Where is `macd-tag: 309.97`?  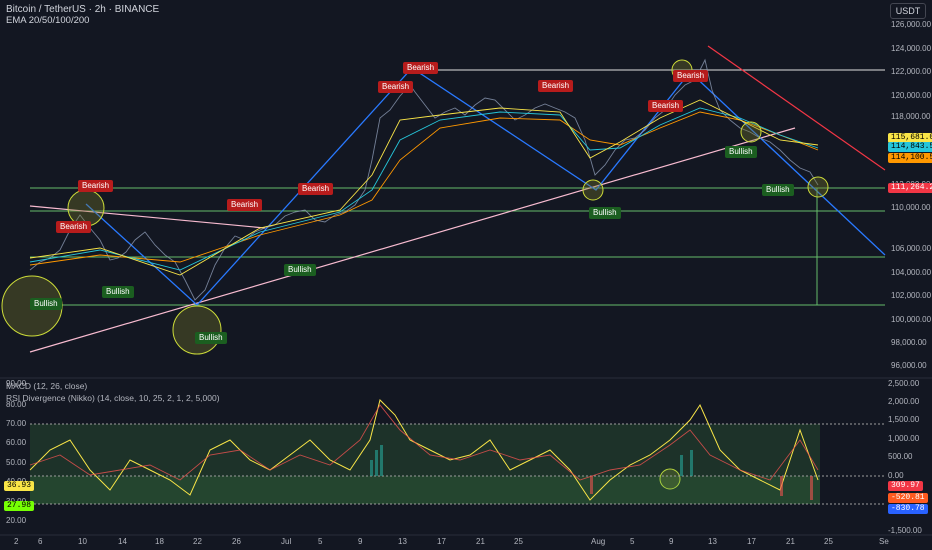
macd-tag: 309.97 is located at coordinates (905, 486).